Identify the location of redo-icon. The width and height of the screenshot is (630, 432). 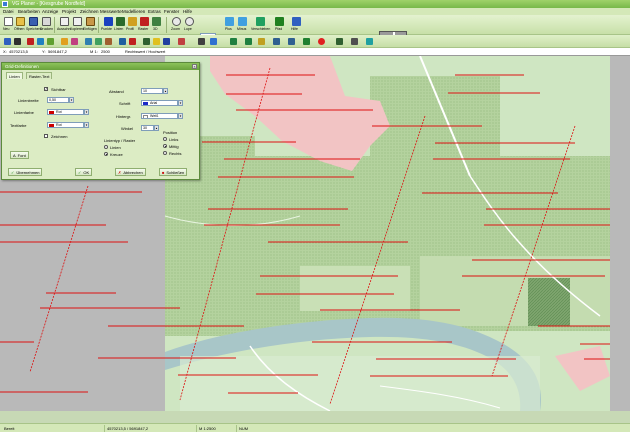
(291, 41).